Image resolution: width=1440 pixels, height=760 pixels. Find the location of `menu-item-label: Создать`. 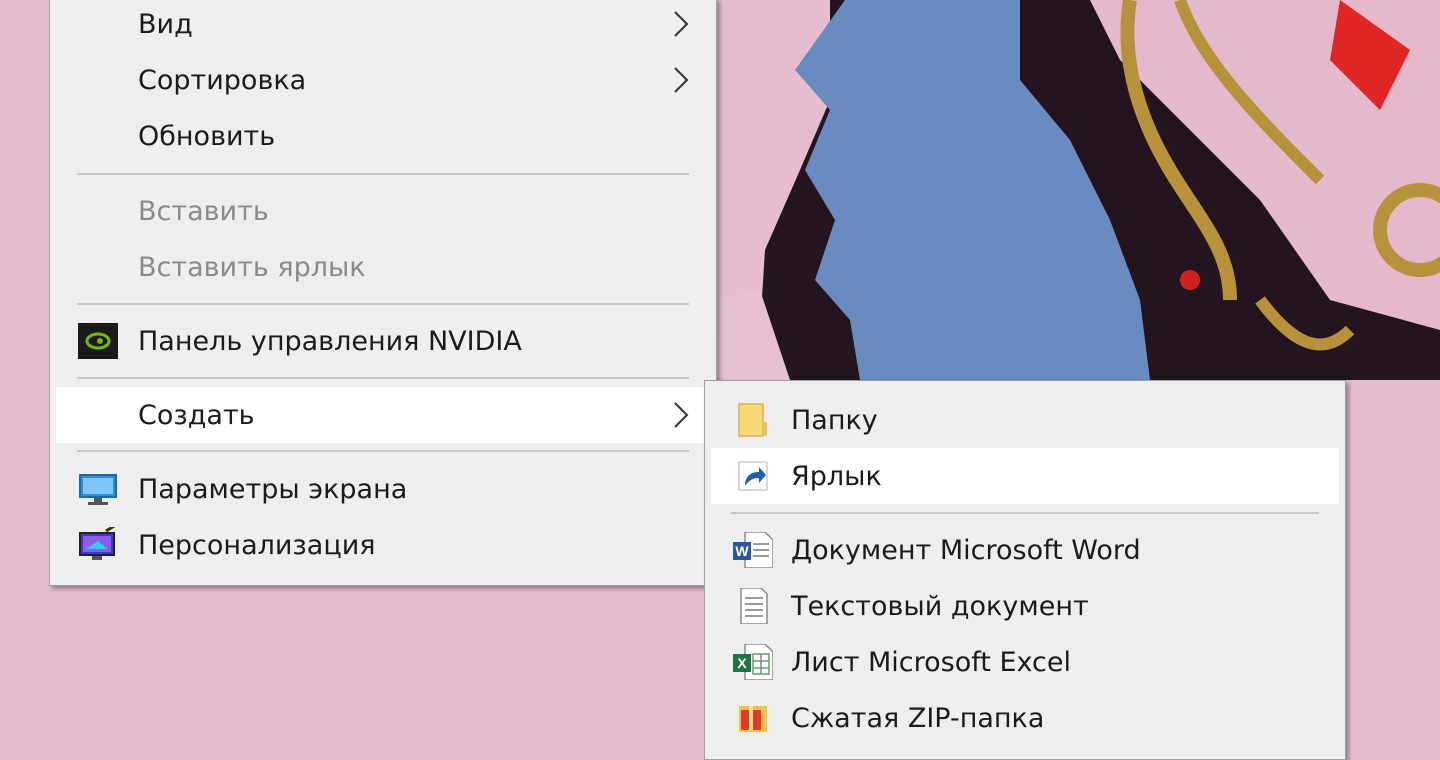

menu-item-label: Создать is located at coordinates (196, 415).